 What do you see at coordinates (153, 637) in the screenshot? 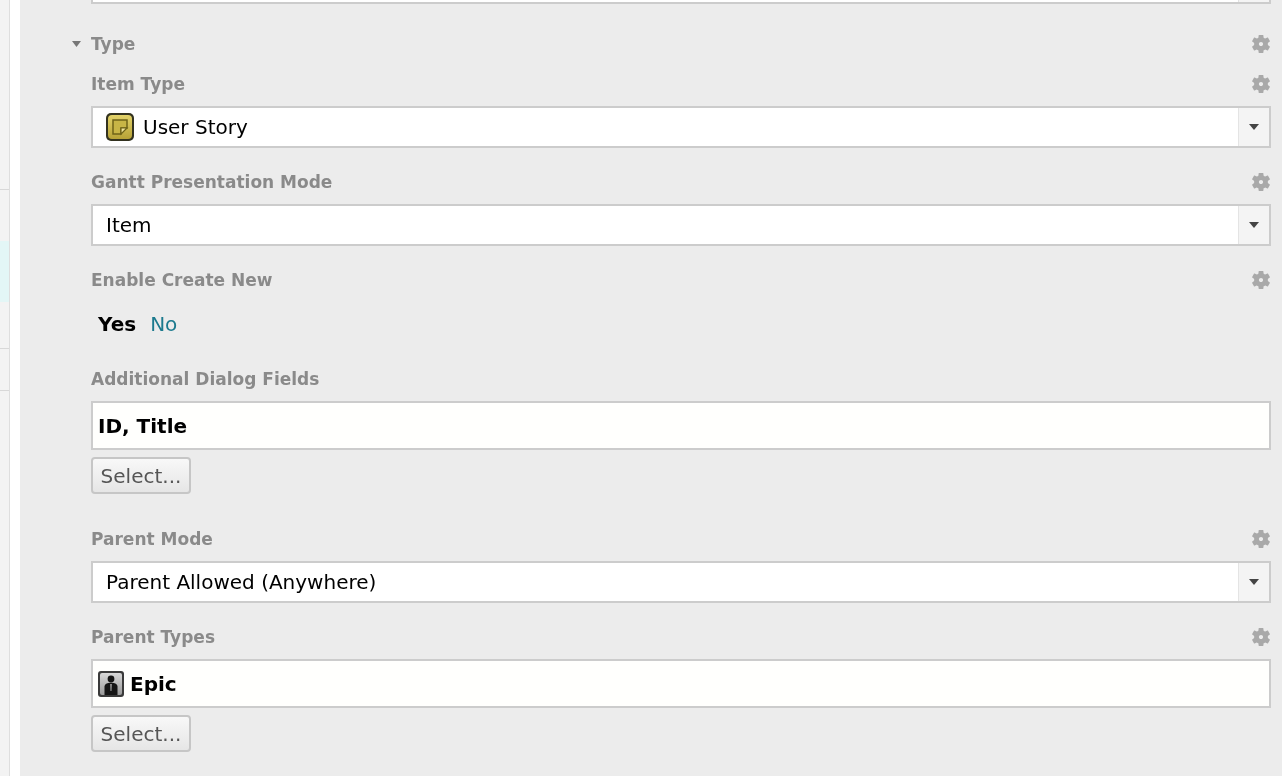
I see `field-label: Parent Types` at bounding box center [153, 637].